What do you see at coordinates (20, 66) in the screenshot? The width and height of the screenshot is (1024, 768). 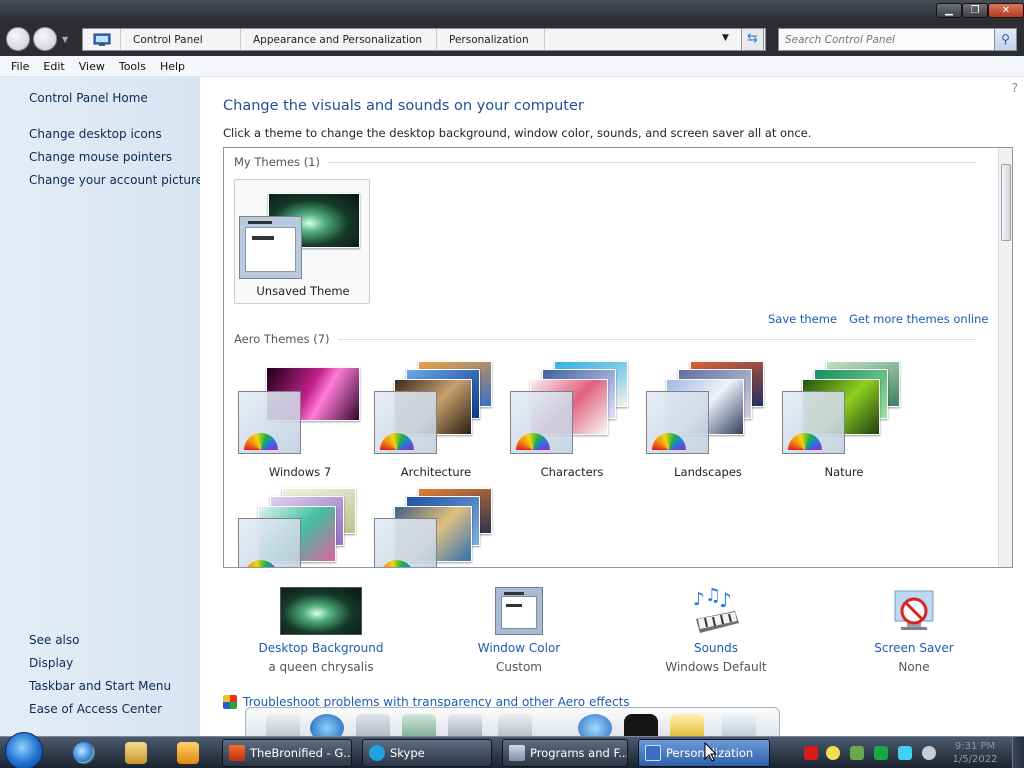 I see `menu-file: File` at bounding box center [20, 66].